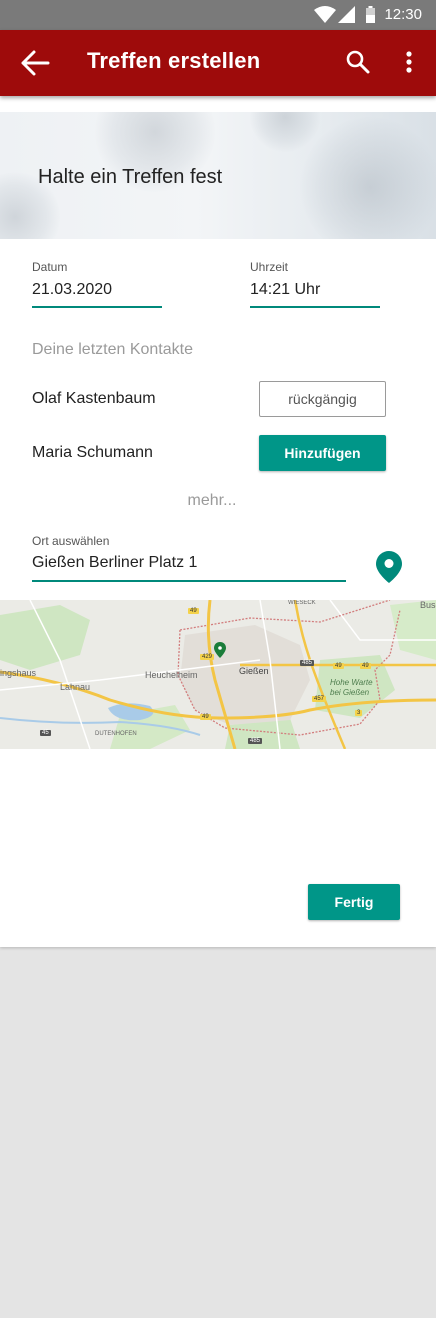 This screenshot has height=1318, width=436. What do you see at coordinates (359, 713) in the screenshot?
I see `road-shield: 3` at bounding box center [359, 713].